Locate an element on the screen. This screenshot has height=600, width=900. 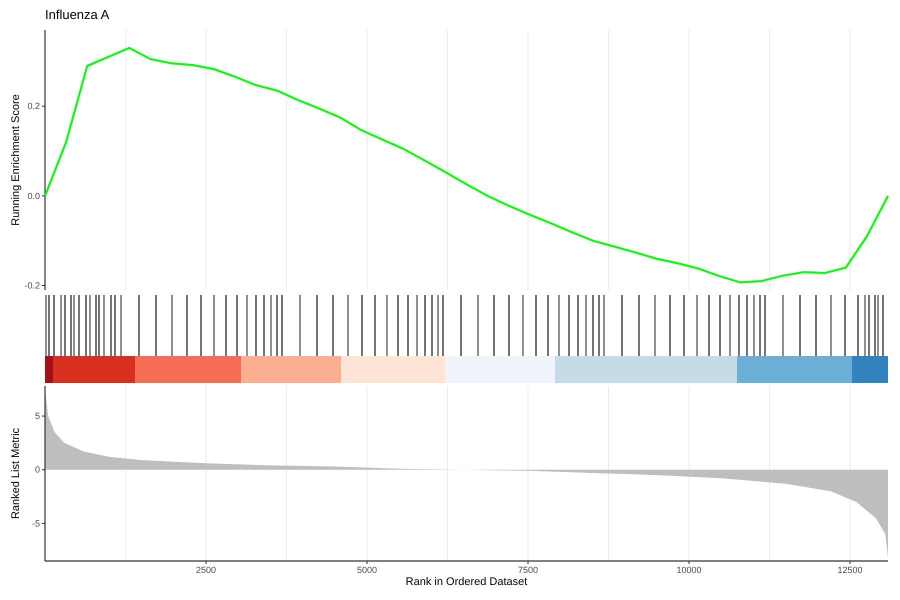
axis-title: Ranked List Metric is located at coordinates (16, 474).